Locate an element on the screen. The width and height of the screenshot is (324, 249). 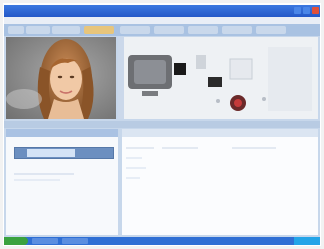
menu-bar is located at coordinates (162, 20).